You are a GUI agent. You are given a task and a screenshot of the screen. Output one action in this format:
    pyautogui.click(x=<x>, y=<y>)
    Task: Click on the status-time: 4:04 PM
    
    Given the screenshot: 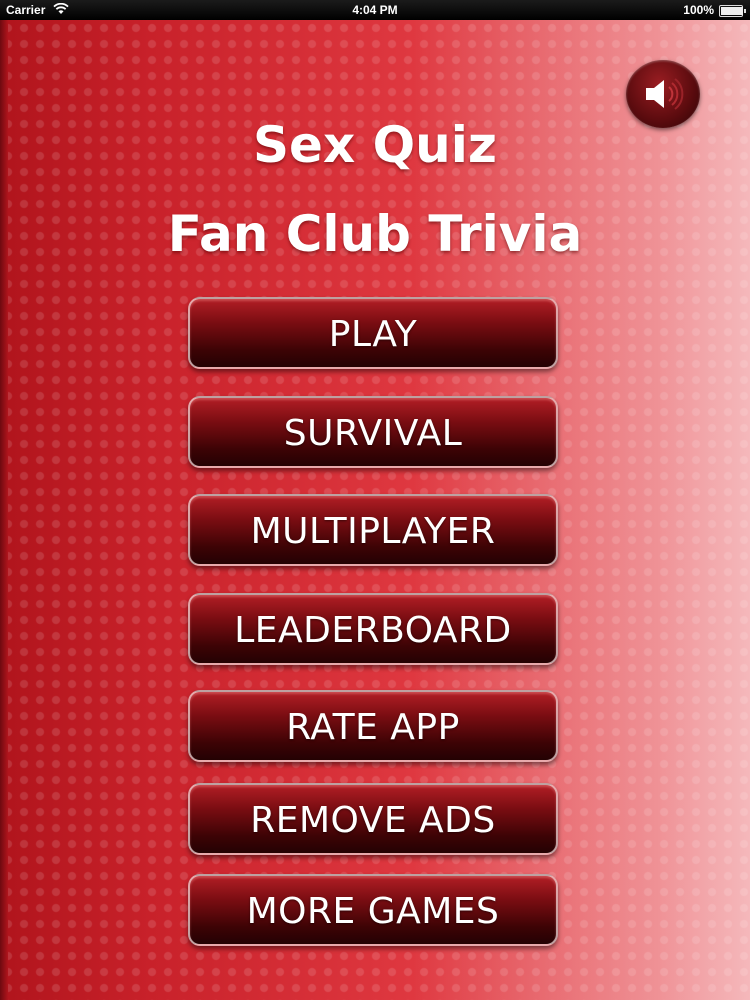 What is the action you would take?
    pyautogui.click(x=375, y=10)
    